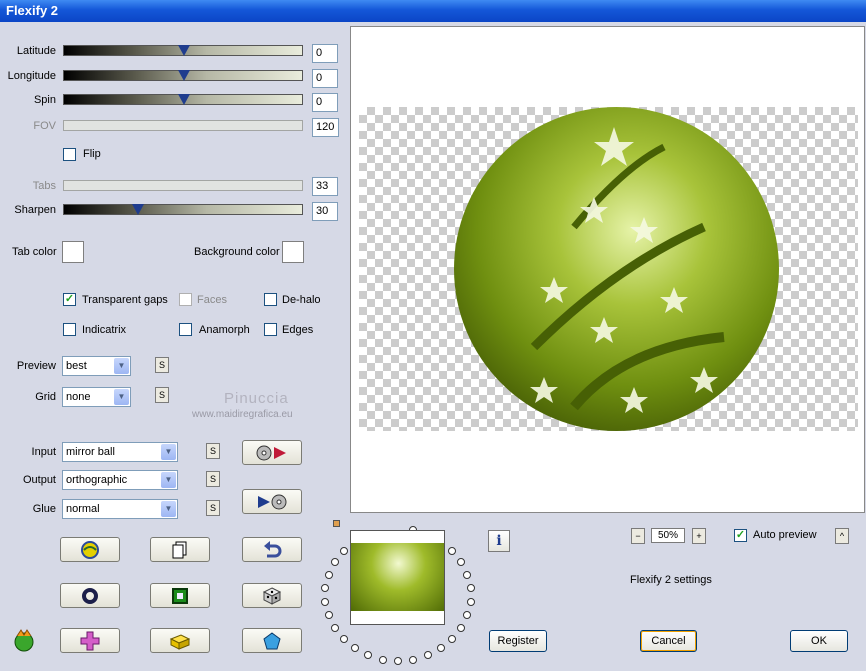 The height and width of the screenshot is (671, 866). What do you see at coordinates (668, 535) in the screenshot?
I see `zoom-level: 50%` at bounding box center [668, 535].